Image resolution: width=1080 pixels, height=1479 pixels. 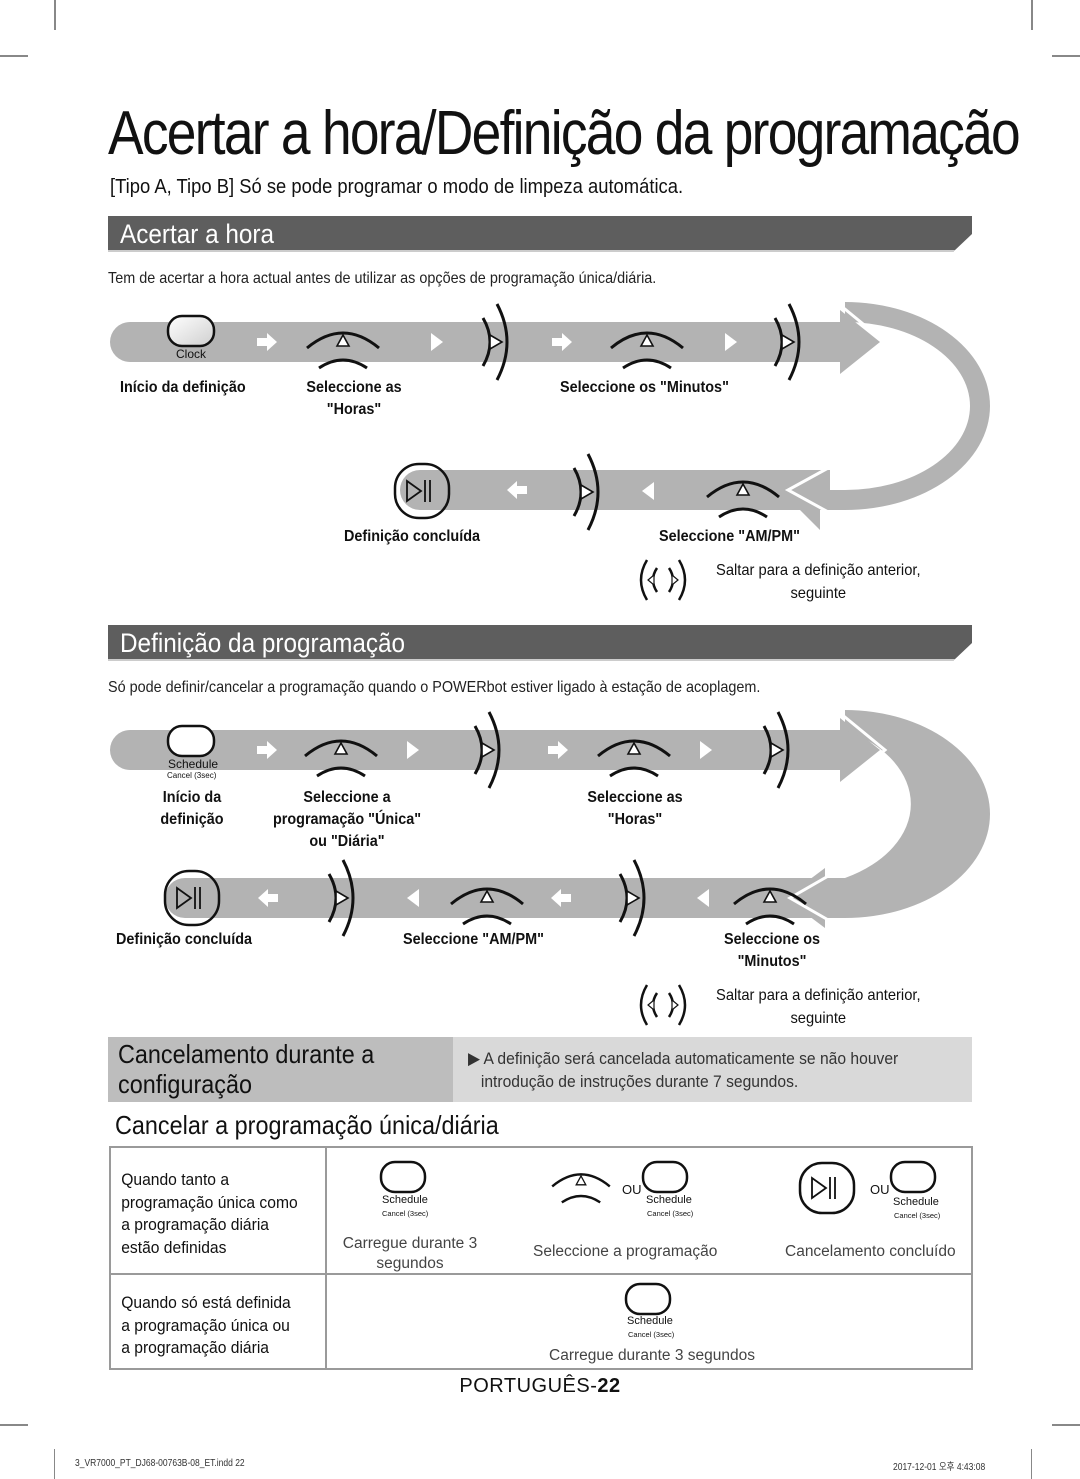 I want to click on section-heading-set-schedule: Definição da programação, so click(x=540, y=643).